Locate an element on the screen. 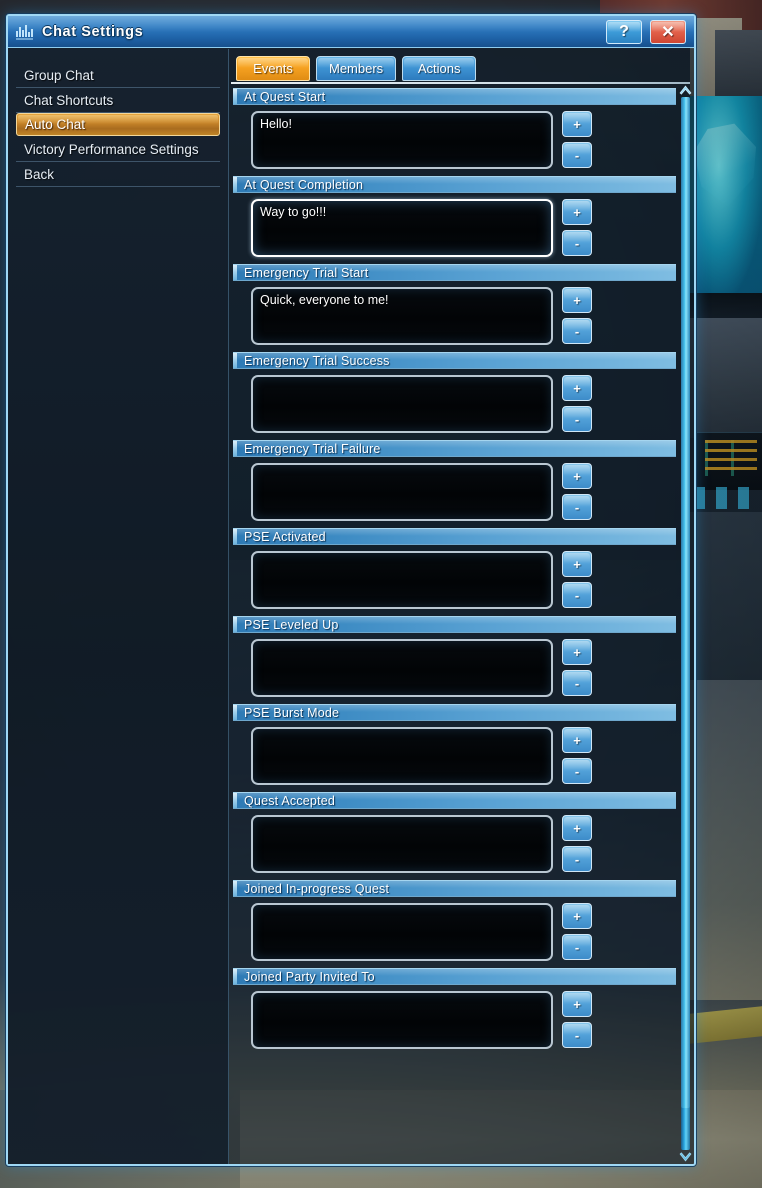 The image size is (762, 1188). section-title: Quest Accepted is located at coordinates (290, 800).